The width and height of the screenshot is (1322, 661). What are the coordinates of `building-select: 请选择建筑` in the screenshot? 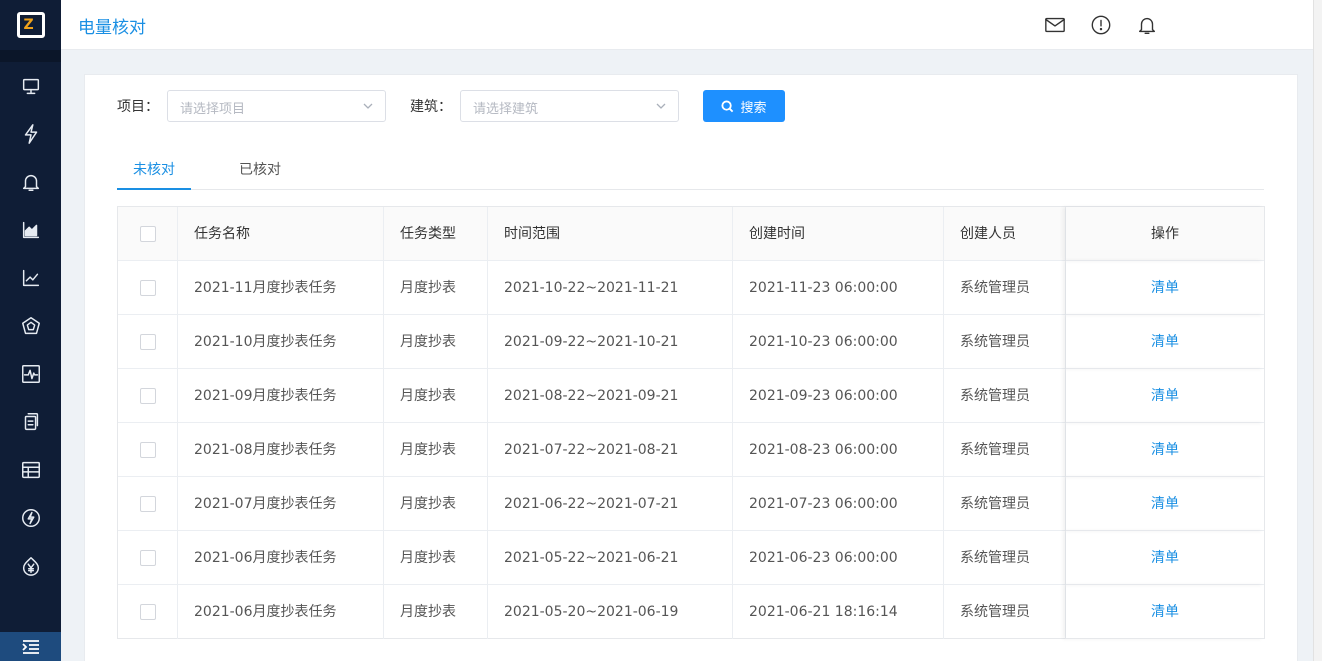 It's located at (569, 106).